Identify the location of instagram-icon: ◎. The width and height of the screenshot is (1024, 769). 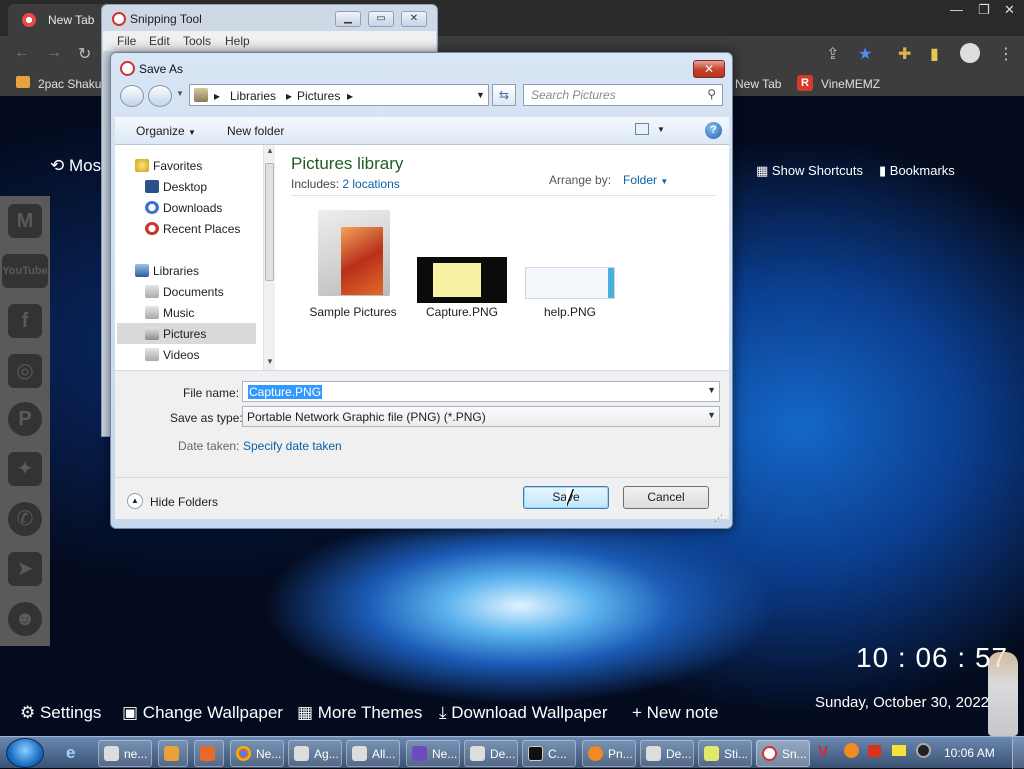
(25, 371).